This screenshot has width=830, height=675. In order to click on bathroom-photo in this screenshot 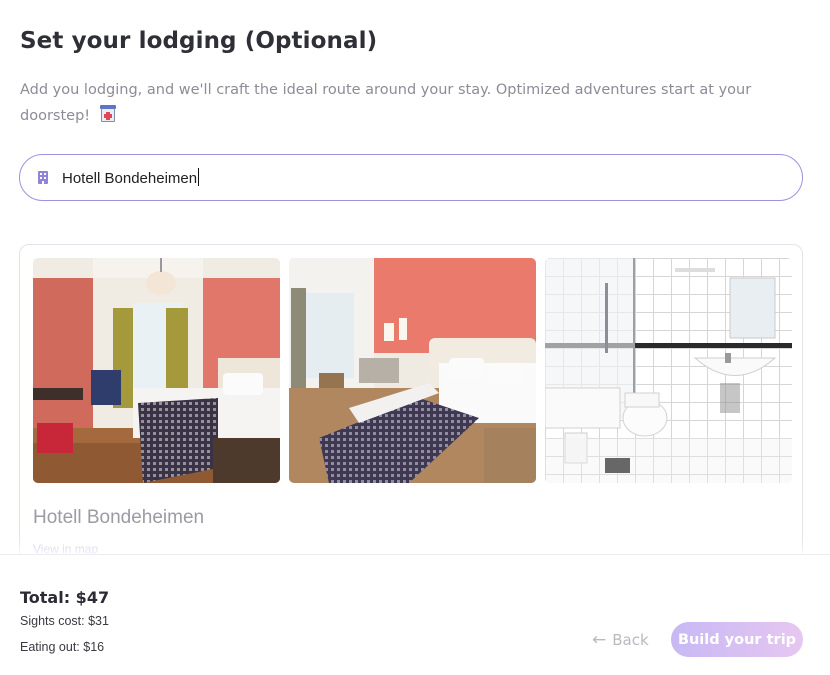, I will do `click(668, 370)`.